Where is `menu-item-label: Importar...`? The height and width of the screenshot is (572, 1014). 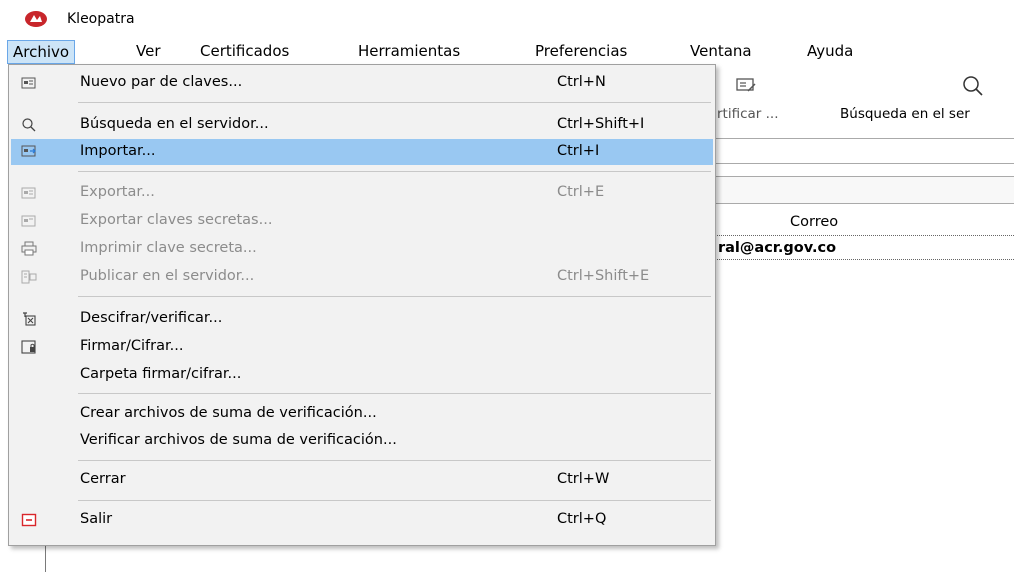
menu-item-label: Importar... is located at coordinates (118, 151).